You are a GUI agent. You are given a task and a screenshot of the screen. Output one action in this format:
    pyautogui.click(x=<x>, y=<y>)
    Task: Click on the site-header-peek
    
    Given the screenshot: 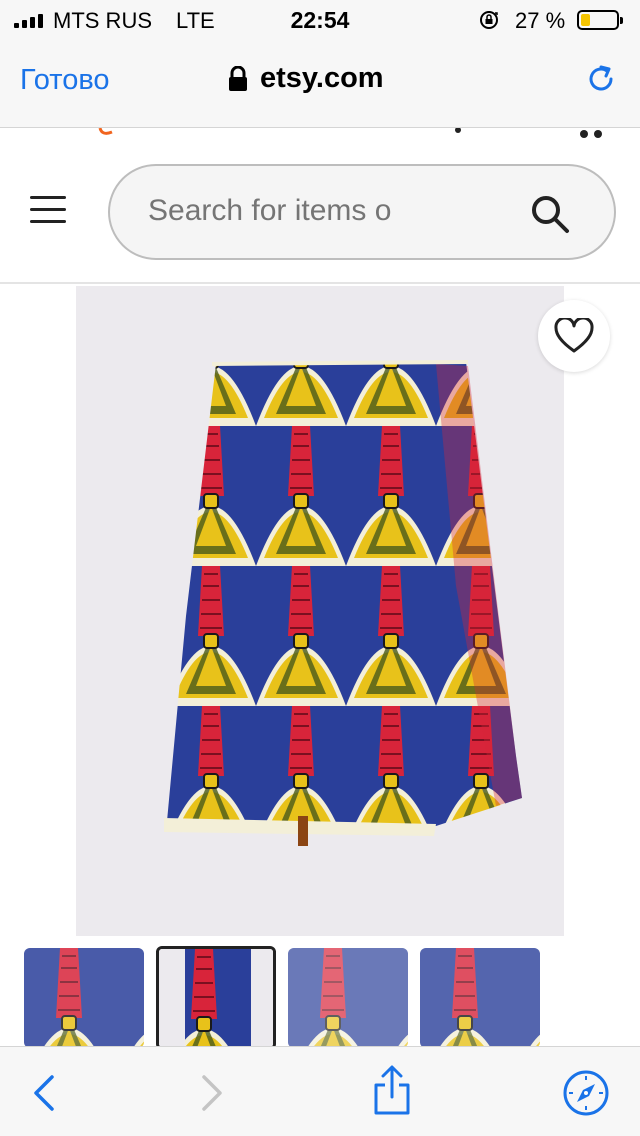 What is the action you would take?
    pyautogui.click(x=350, y=133)
    